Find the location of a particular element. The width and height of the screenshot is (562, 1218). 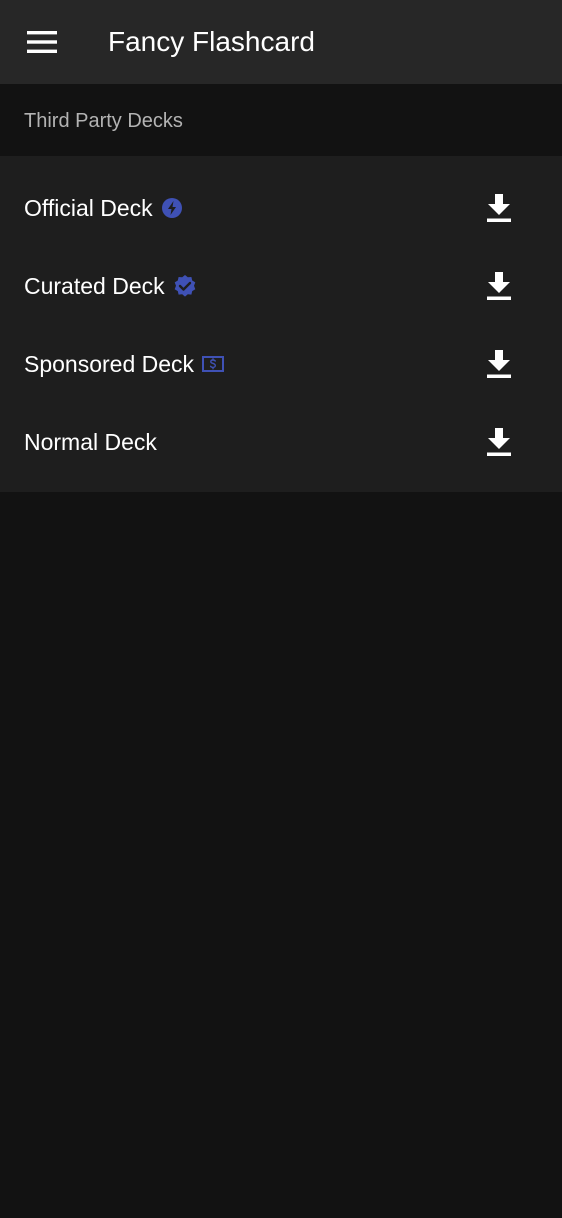

deck-label-row: Normal Deck is located at coordinates (90, 442).